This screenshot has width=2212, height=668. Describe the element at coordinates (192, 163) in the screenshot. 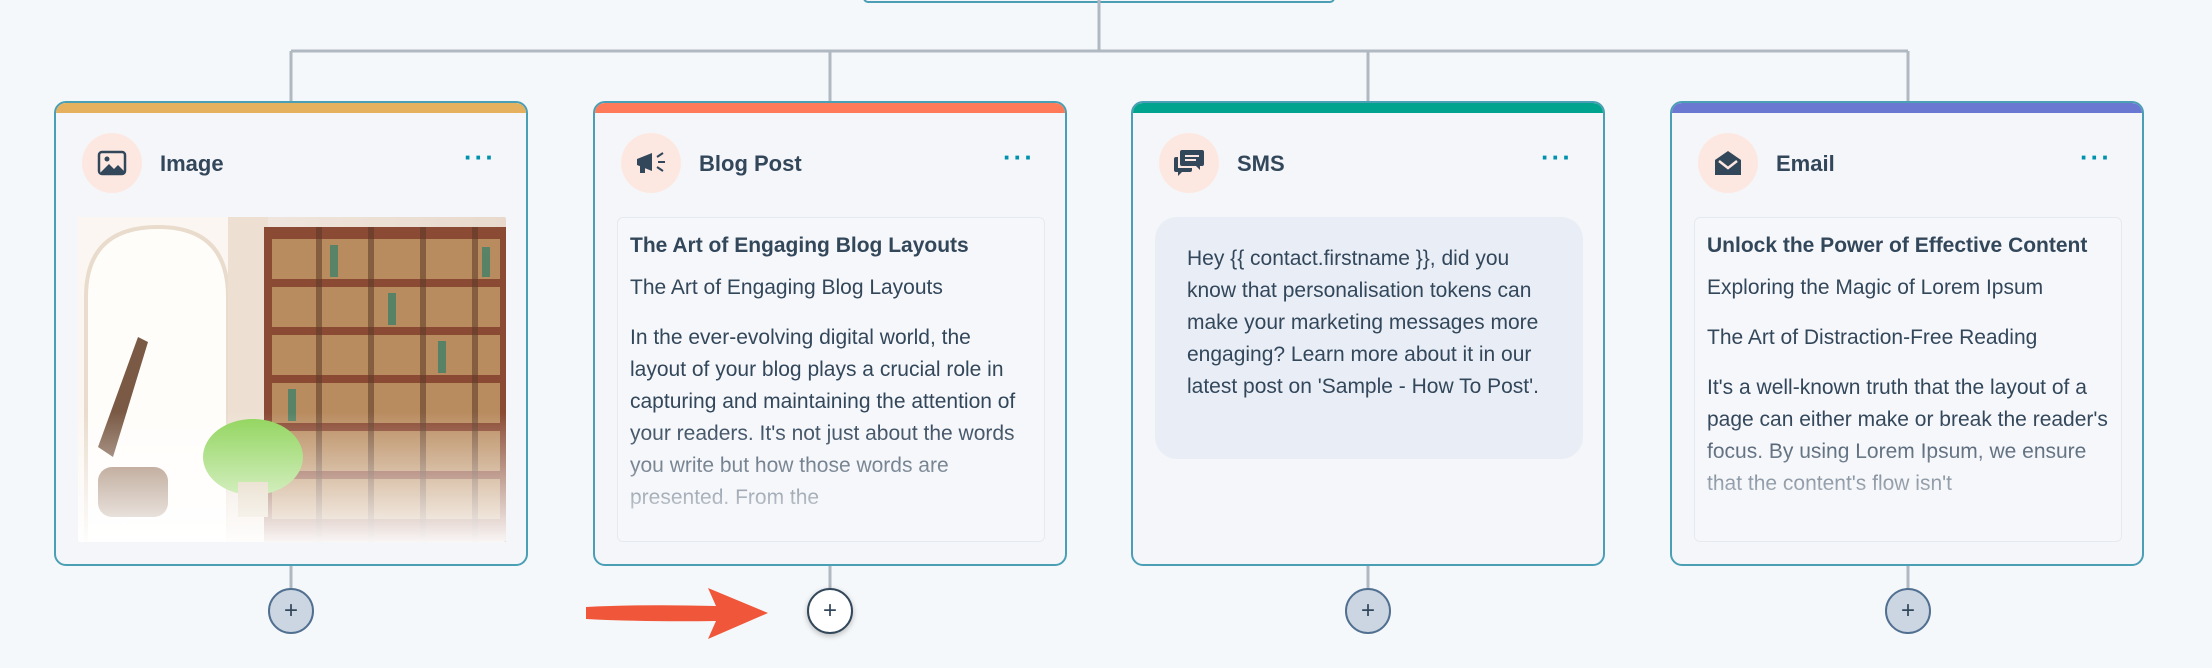

I see `card-title: Image` at that location.